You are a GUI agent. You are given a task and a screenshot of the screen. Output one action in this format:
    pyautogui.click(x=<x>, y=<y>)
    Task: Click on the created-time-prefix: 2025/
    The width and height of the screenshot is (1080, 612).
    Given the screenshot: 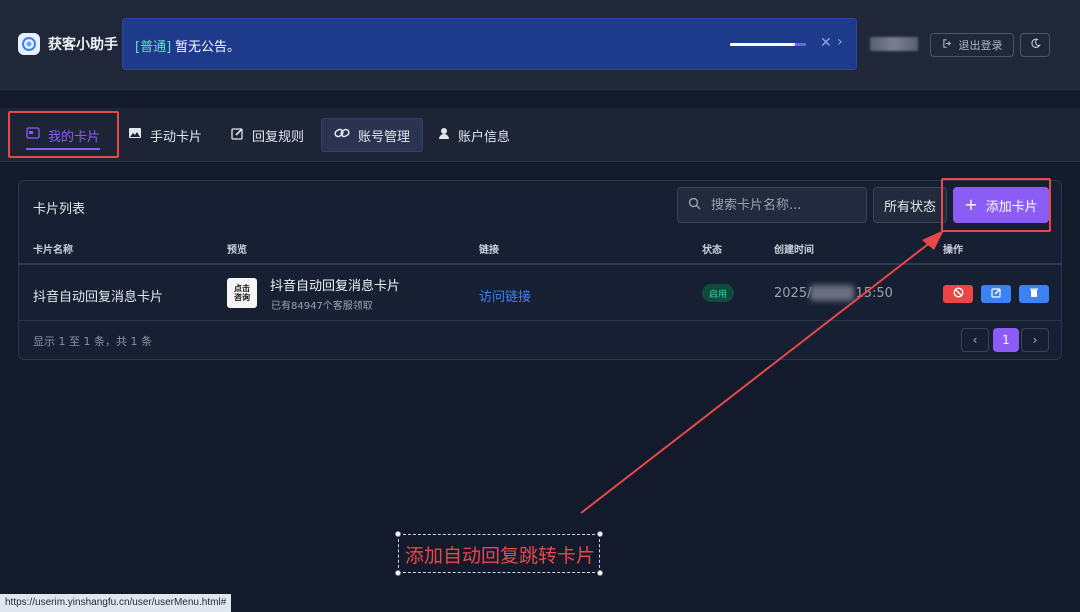 What is the action you would take?
    pyautogui.click(x=793, y=293)
    